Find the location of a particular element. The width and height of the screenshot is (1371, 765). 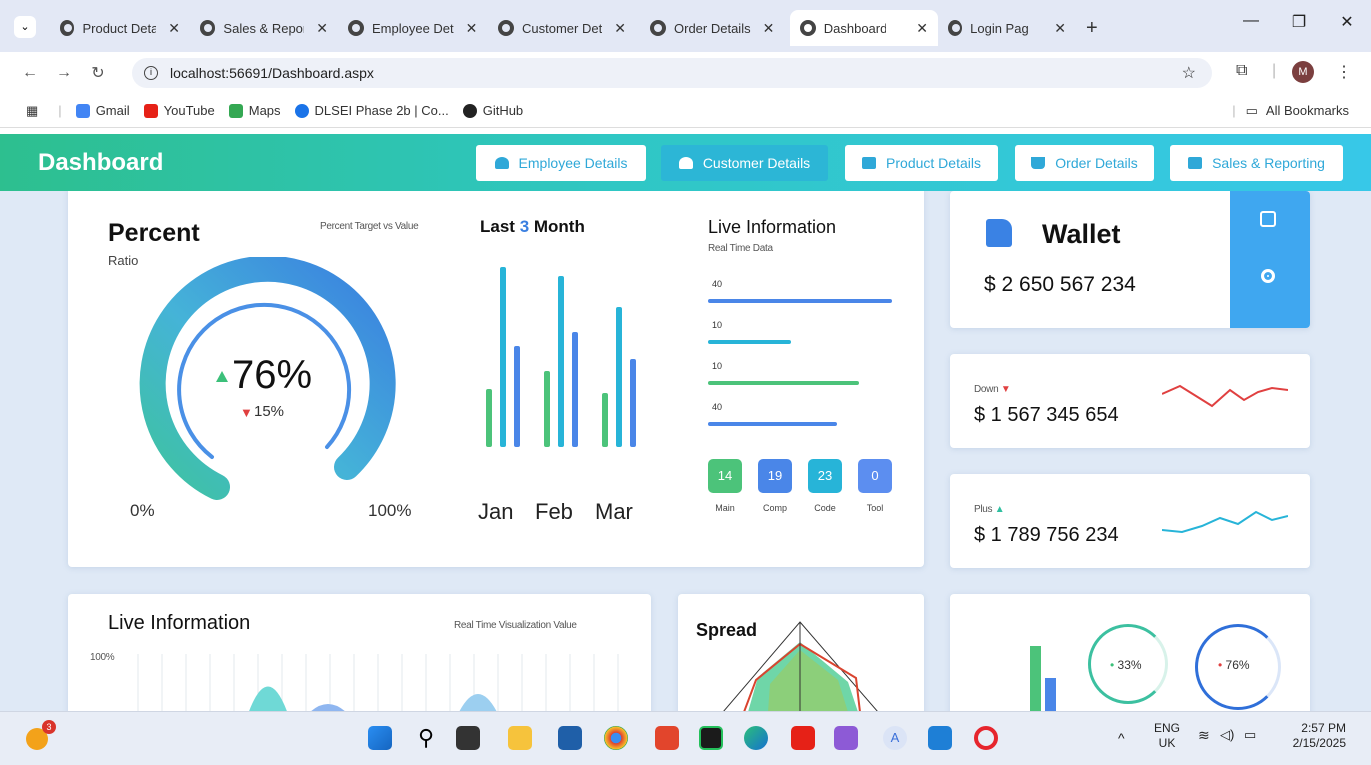

chrome-icon is located at coordinates (616, 738).